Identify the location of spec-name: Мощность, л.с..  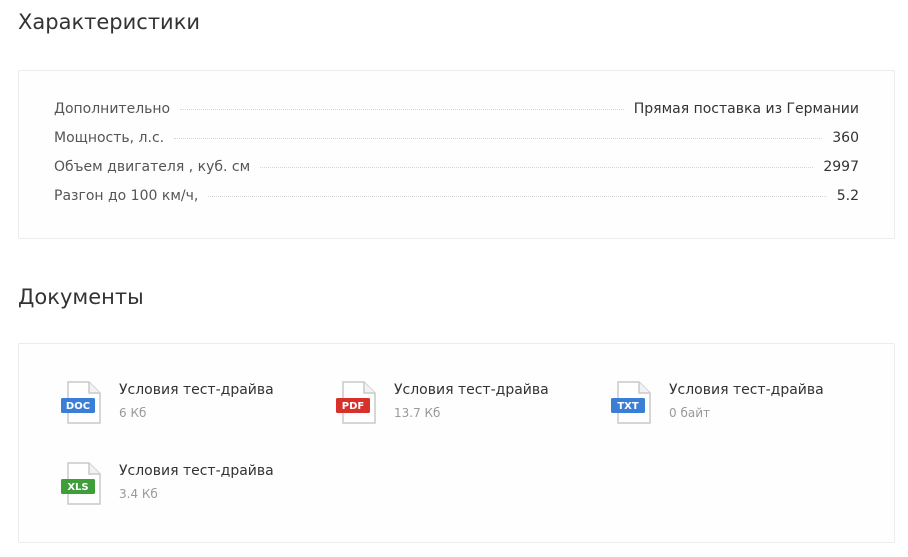
(109, 138).